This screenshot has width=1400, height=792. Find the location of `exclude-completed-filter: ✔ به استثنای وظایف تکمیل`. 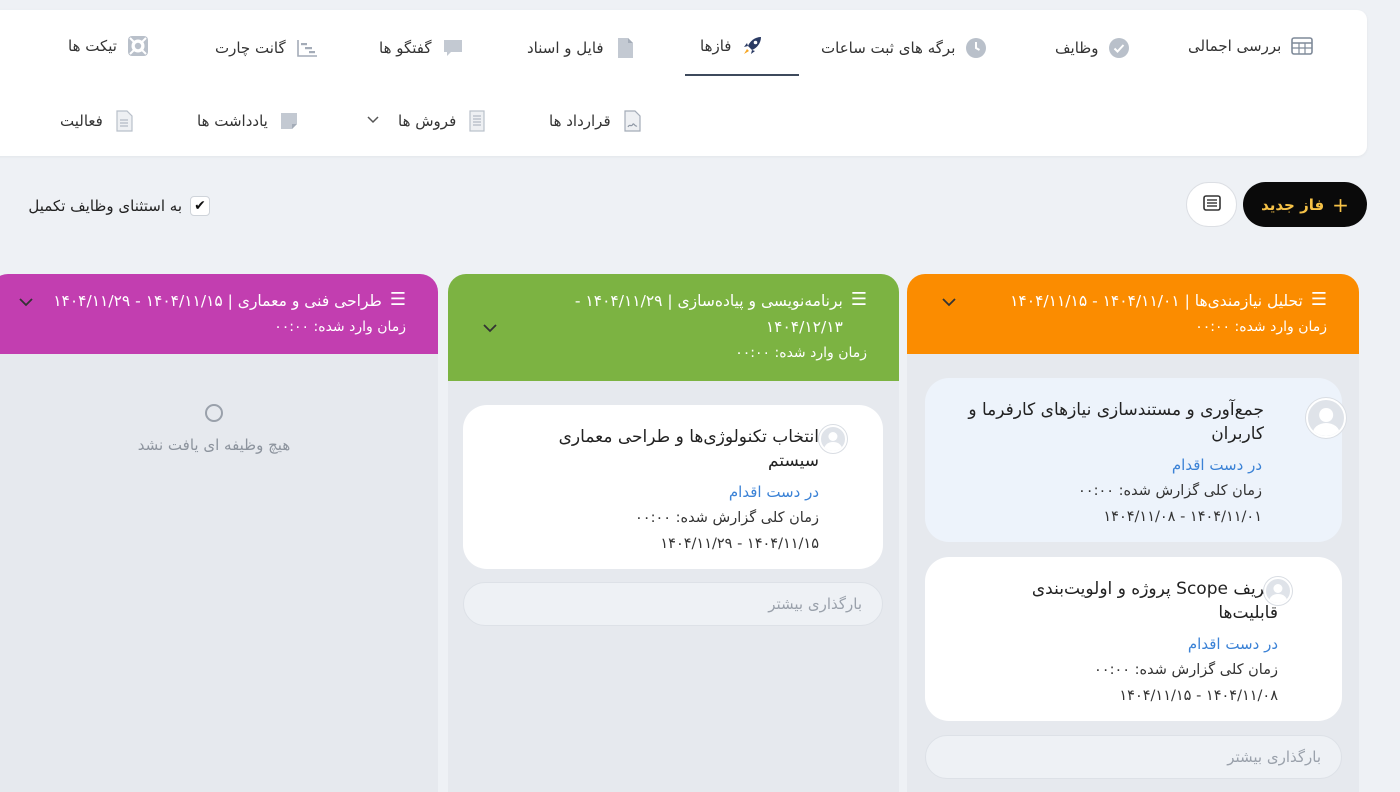

exclude-completed-filter: ✔ به استثنای وظایف تکمیل is located at coordinates (119, 206).